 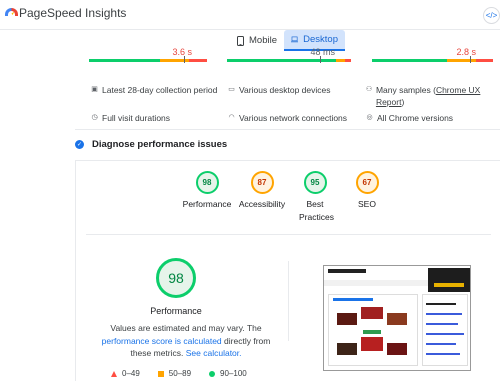 What do you see at coordinates (295, 39) in the screenshot?
I see `laptop-icon` at bounding box center [295, 39].